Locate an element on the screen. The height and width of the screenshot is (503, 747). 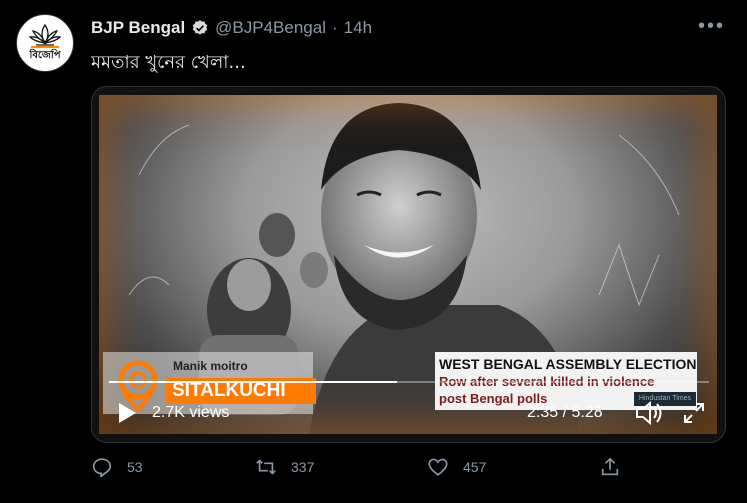
retweet-icon is located at coordinates (266, 467).